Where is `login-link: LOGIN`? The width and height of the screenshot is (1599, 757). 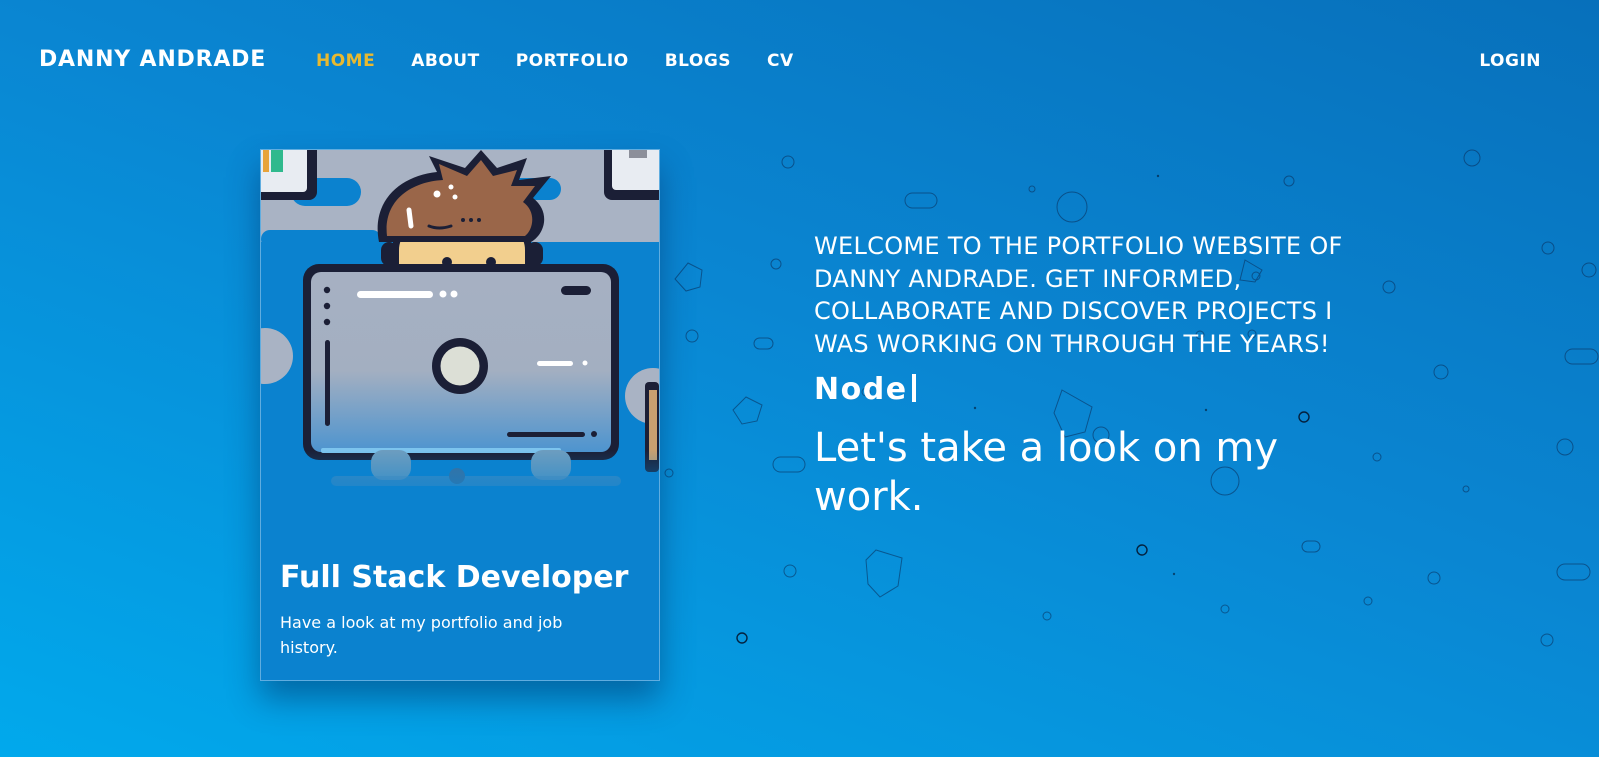
login-link: LOGIN is located at coordinates (1510, 61).